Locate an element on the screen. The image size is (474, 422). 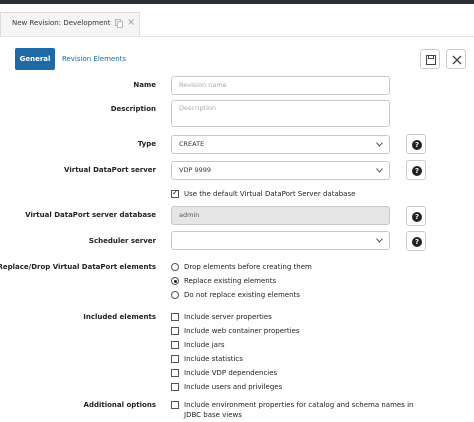
replace-option: Replace existing elements is located at coordinates (223, 282).